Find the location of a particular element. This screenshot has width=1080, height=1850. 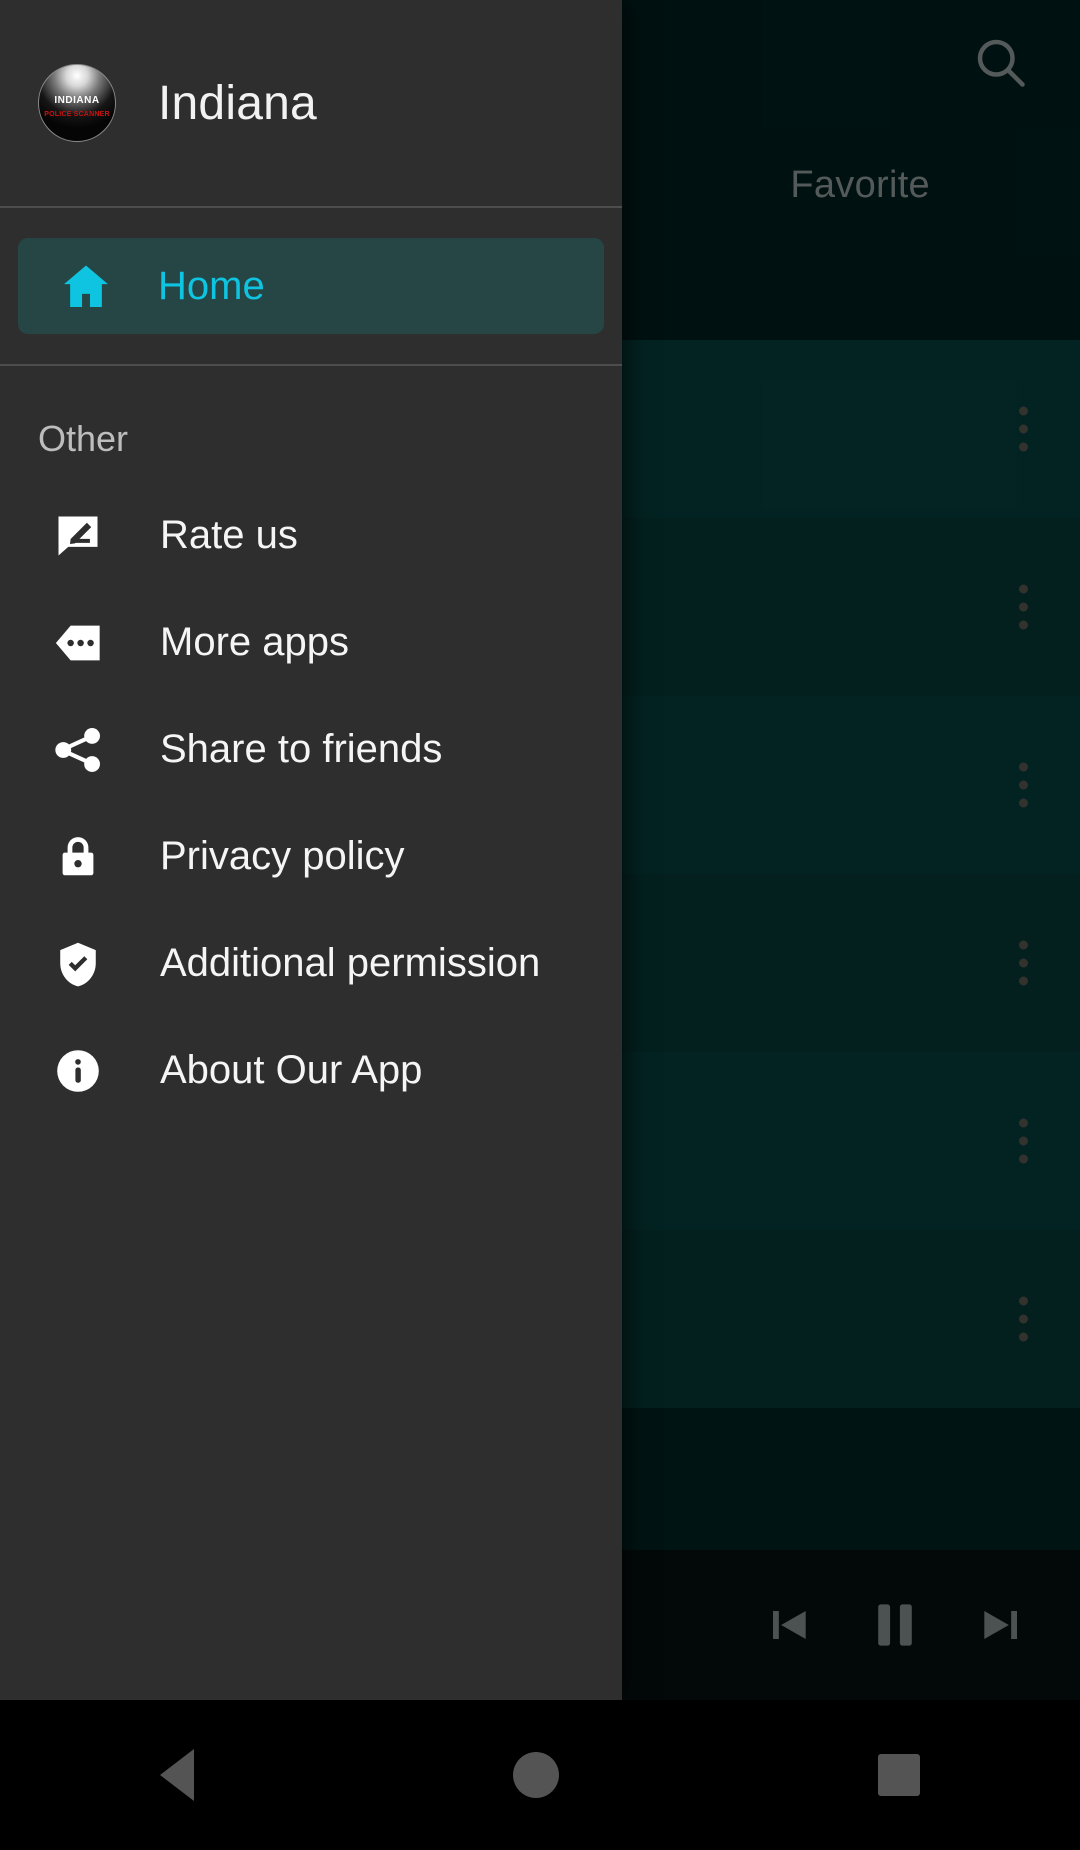

section-header-other: Other is located at coordinates (83, 438).